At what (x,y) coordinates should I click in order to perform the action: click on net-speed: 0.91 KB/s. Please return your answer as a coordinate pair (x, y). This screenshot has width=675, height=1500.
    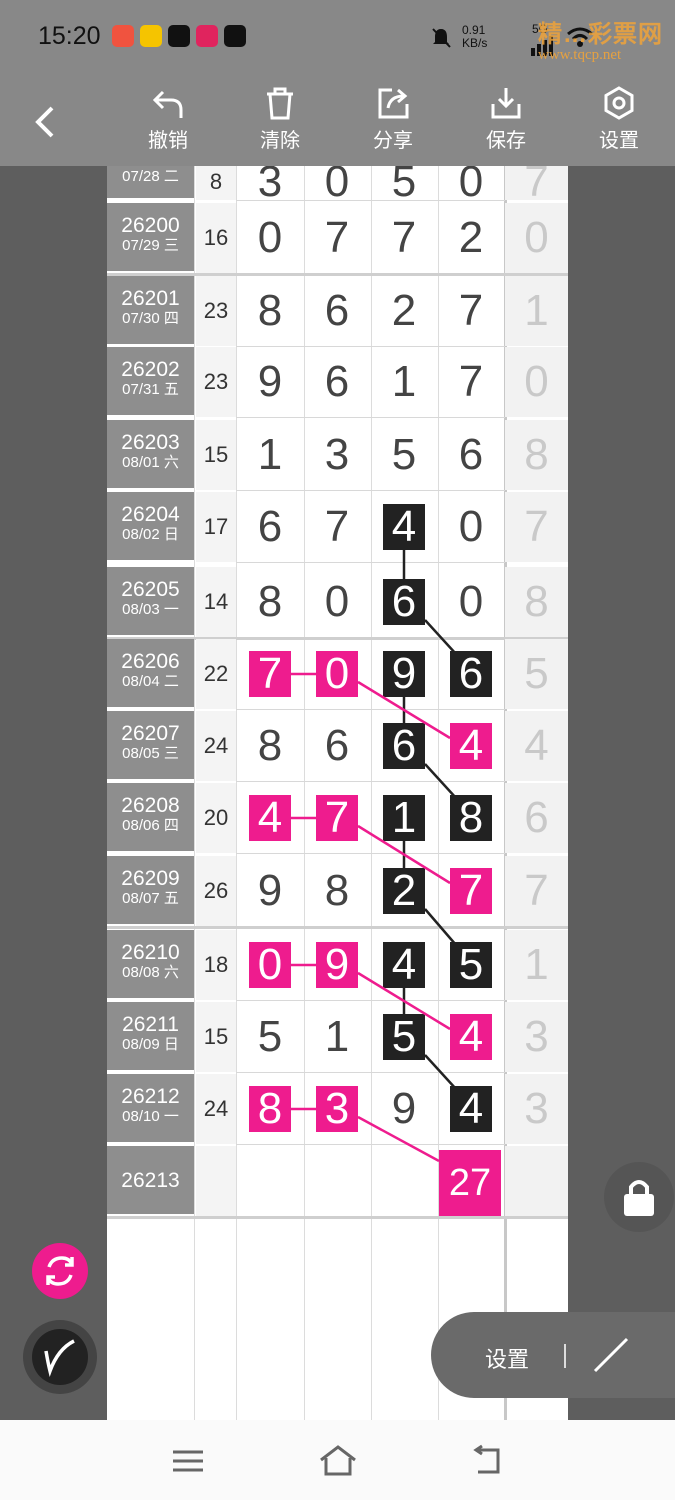
    Looking at the image, I should click on (475, 36).